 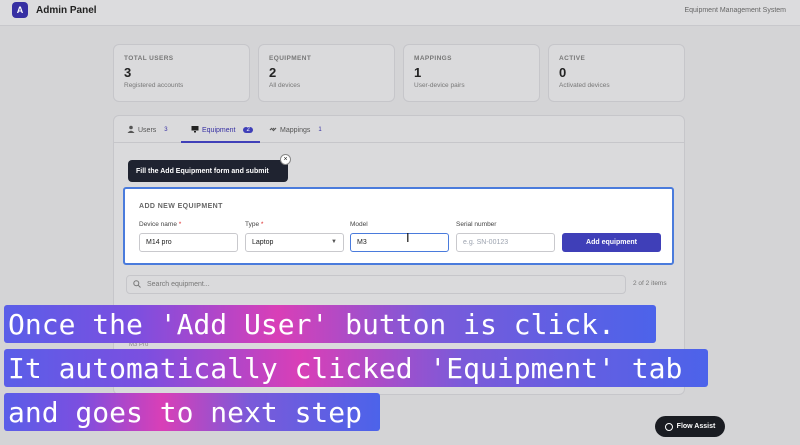 What do you see at coordinates (294, 242) in the screenshot?
I see `type-select: Laptop ▼` at bounding box center [294, 242].